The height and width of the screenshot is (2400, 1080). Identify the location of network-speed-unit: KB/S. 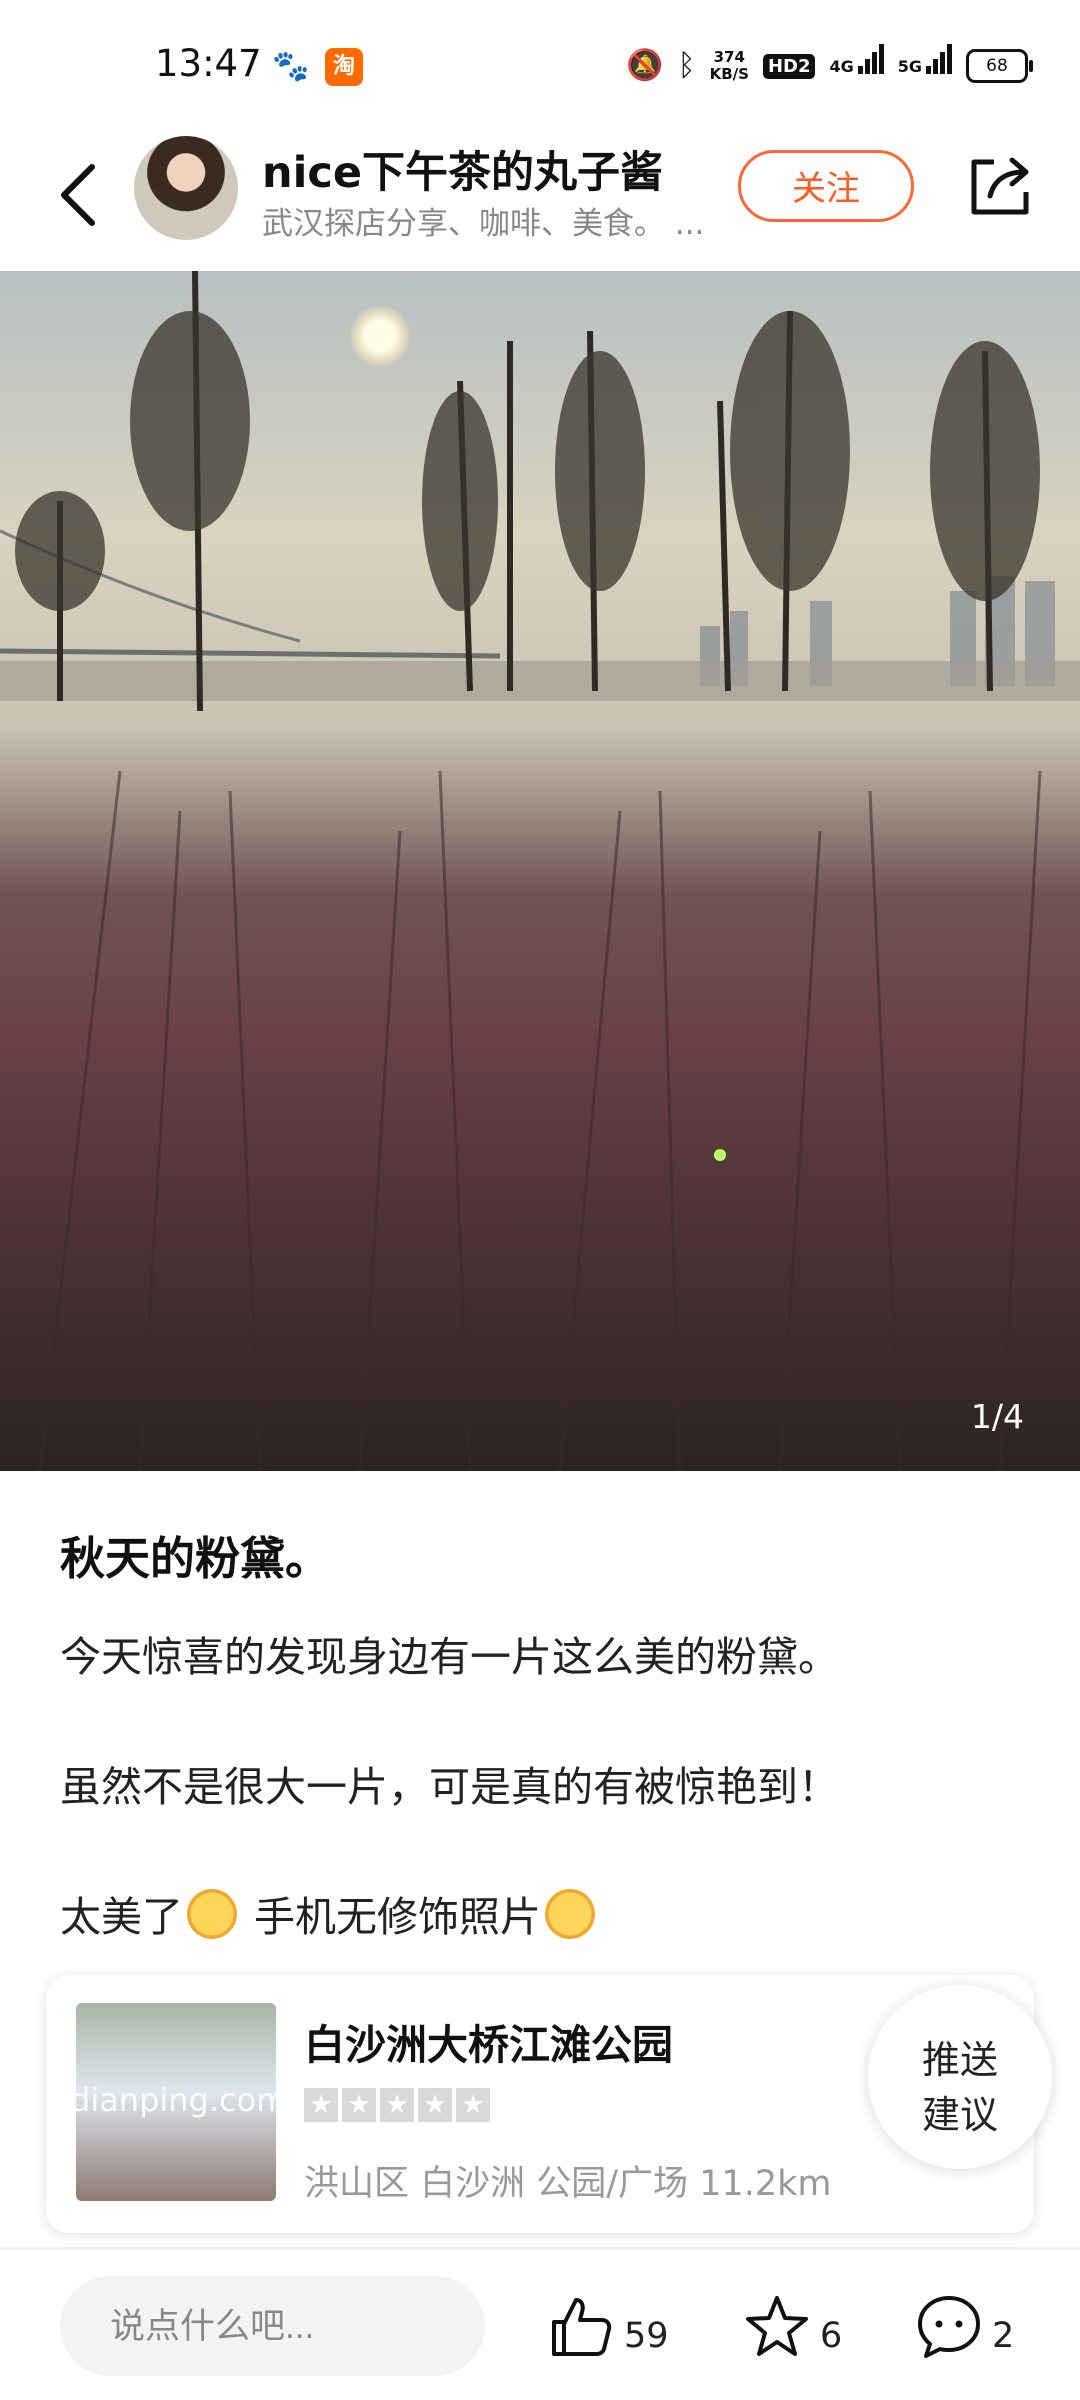
(729, 74).